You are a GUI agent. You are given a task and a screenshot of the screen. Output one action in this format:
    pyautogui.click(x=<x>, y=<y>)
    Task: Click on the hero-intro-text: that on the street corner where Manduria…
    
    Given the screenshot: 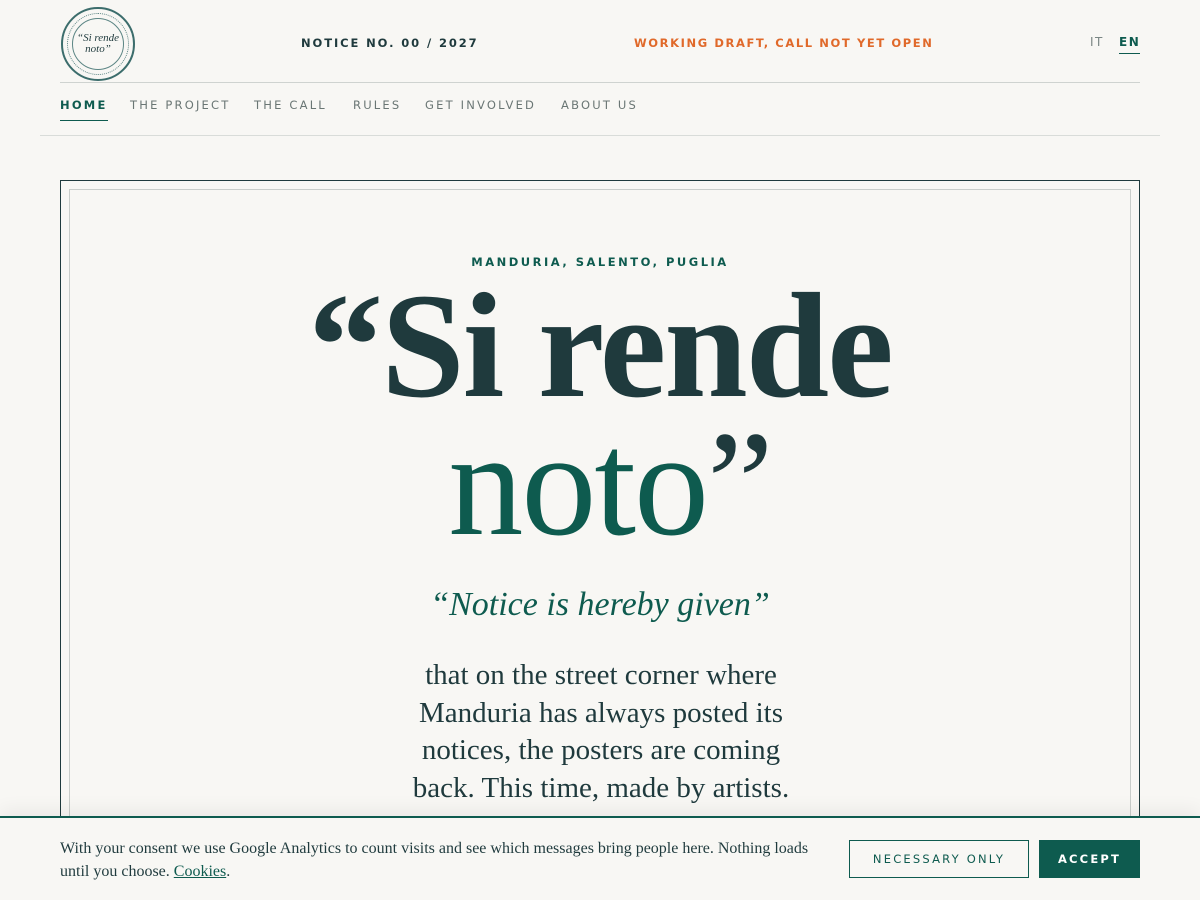 What is the action you would take?
    pyautogui.click(x=601, y=731)
    